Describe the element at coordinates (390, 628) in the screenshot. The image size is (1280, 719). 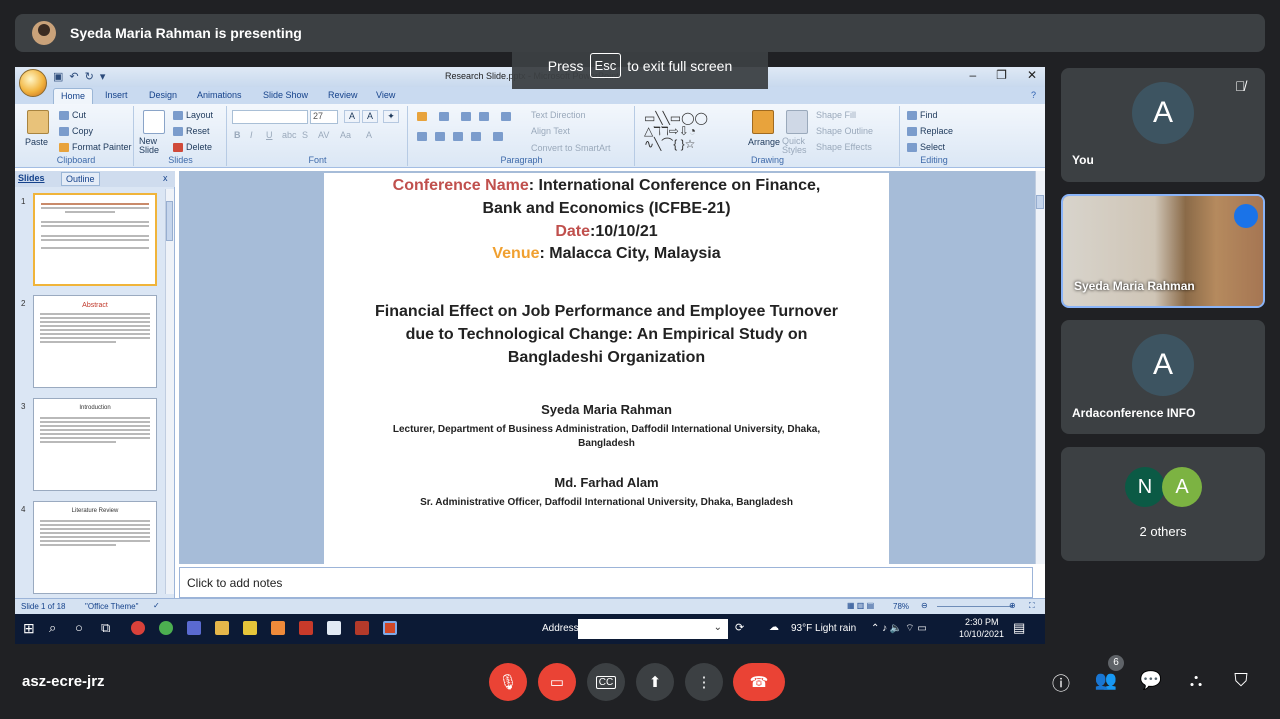
I see `powerpoint-taskbar-icon` at that location.